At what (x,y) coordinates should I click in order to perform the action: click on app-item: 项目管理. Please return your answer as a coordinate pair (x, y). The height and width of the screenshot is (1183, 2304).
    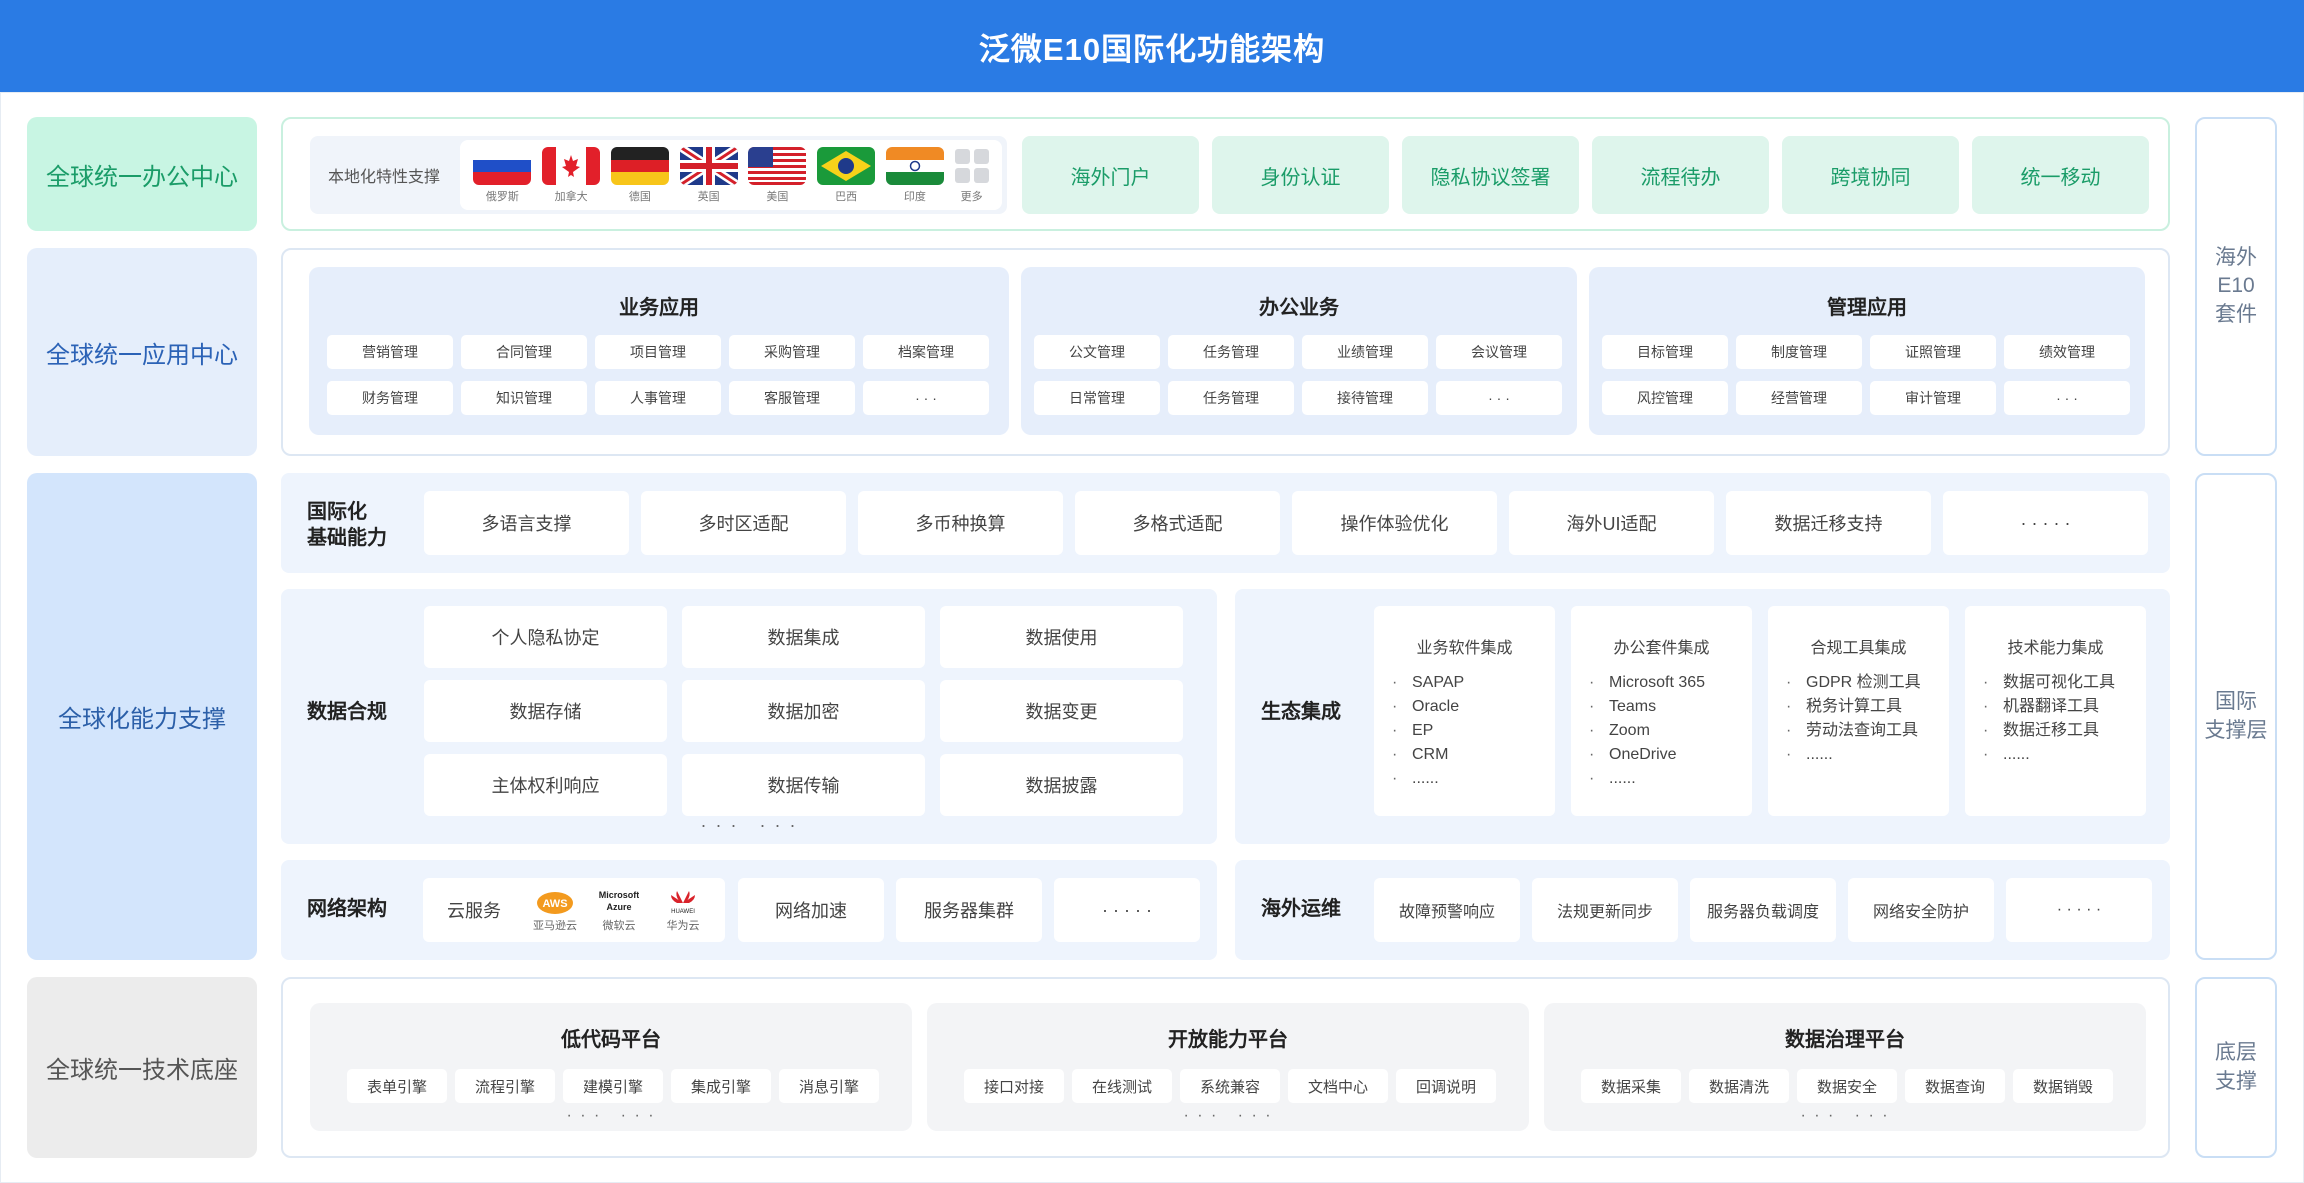
    Looking at the image, I should click on (658, 352).